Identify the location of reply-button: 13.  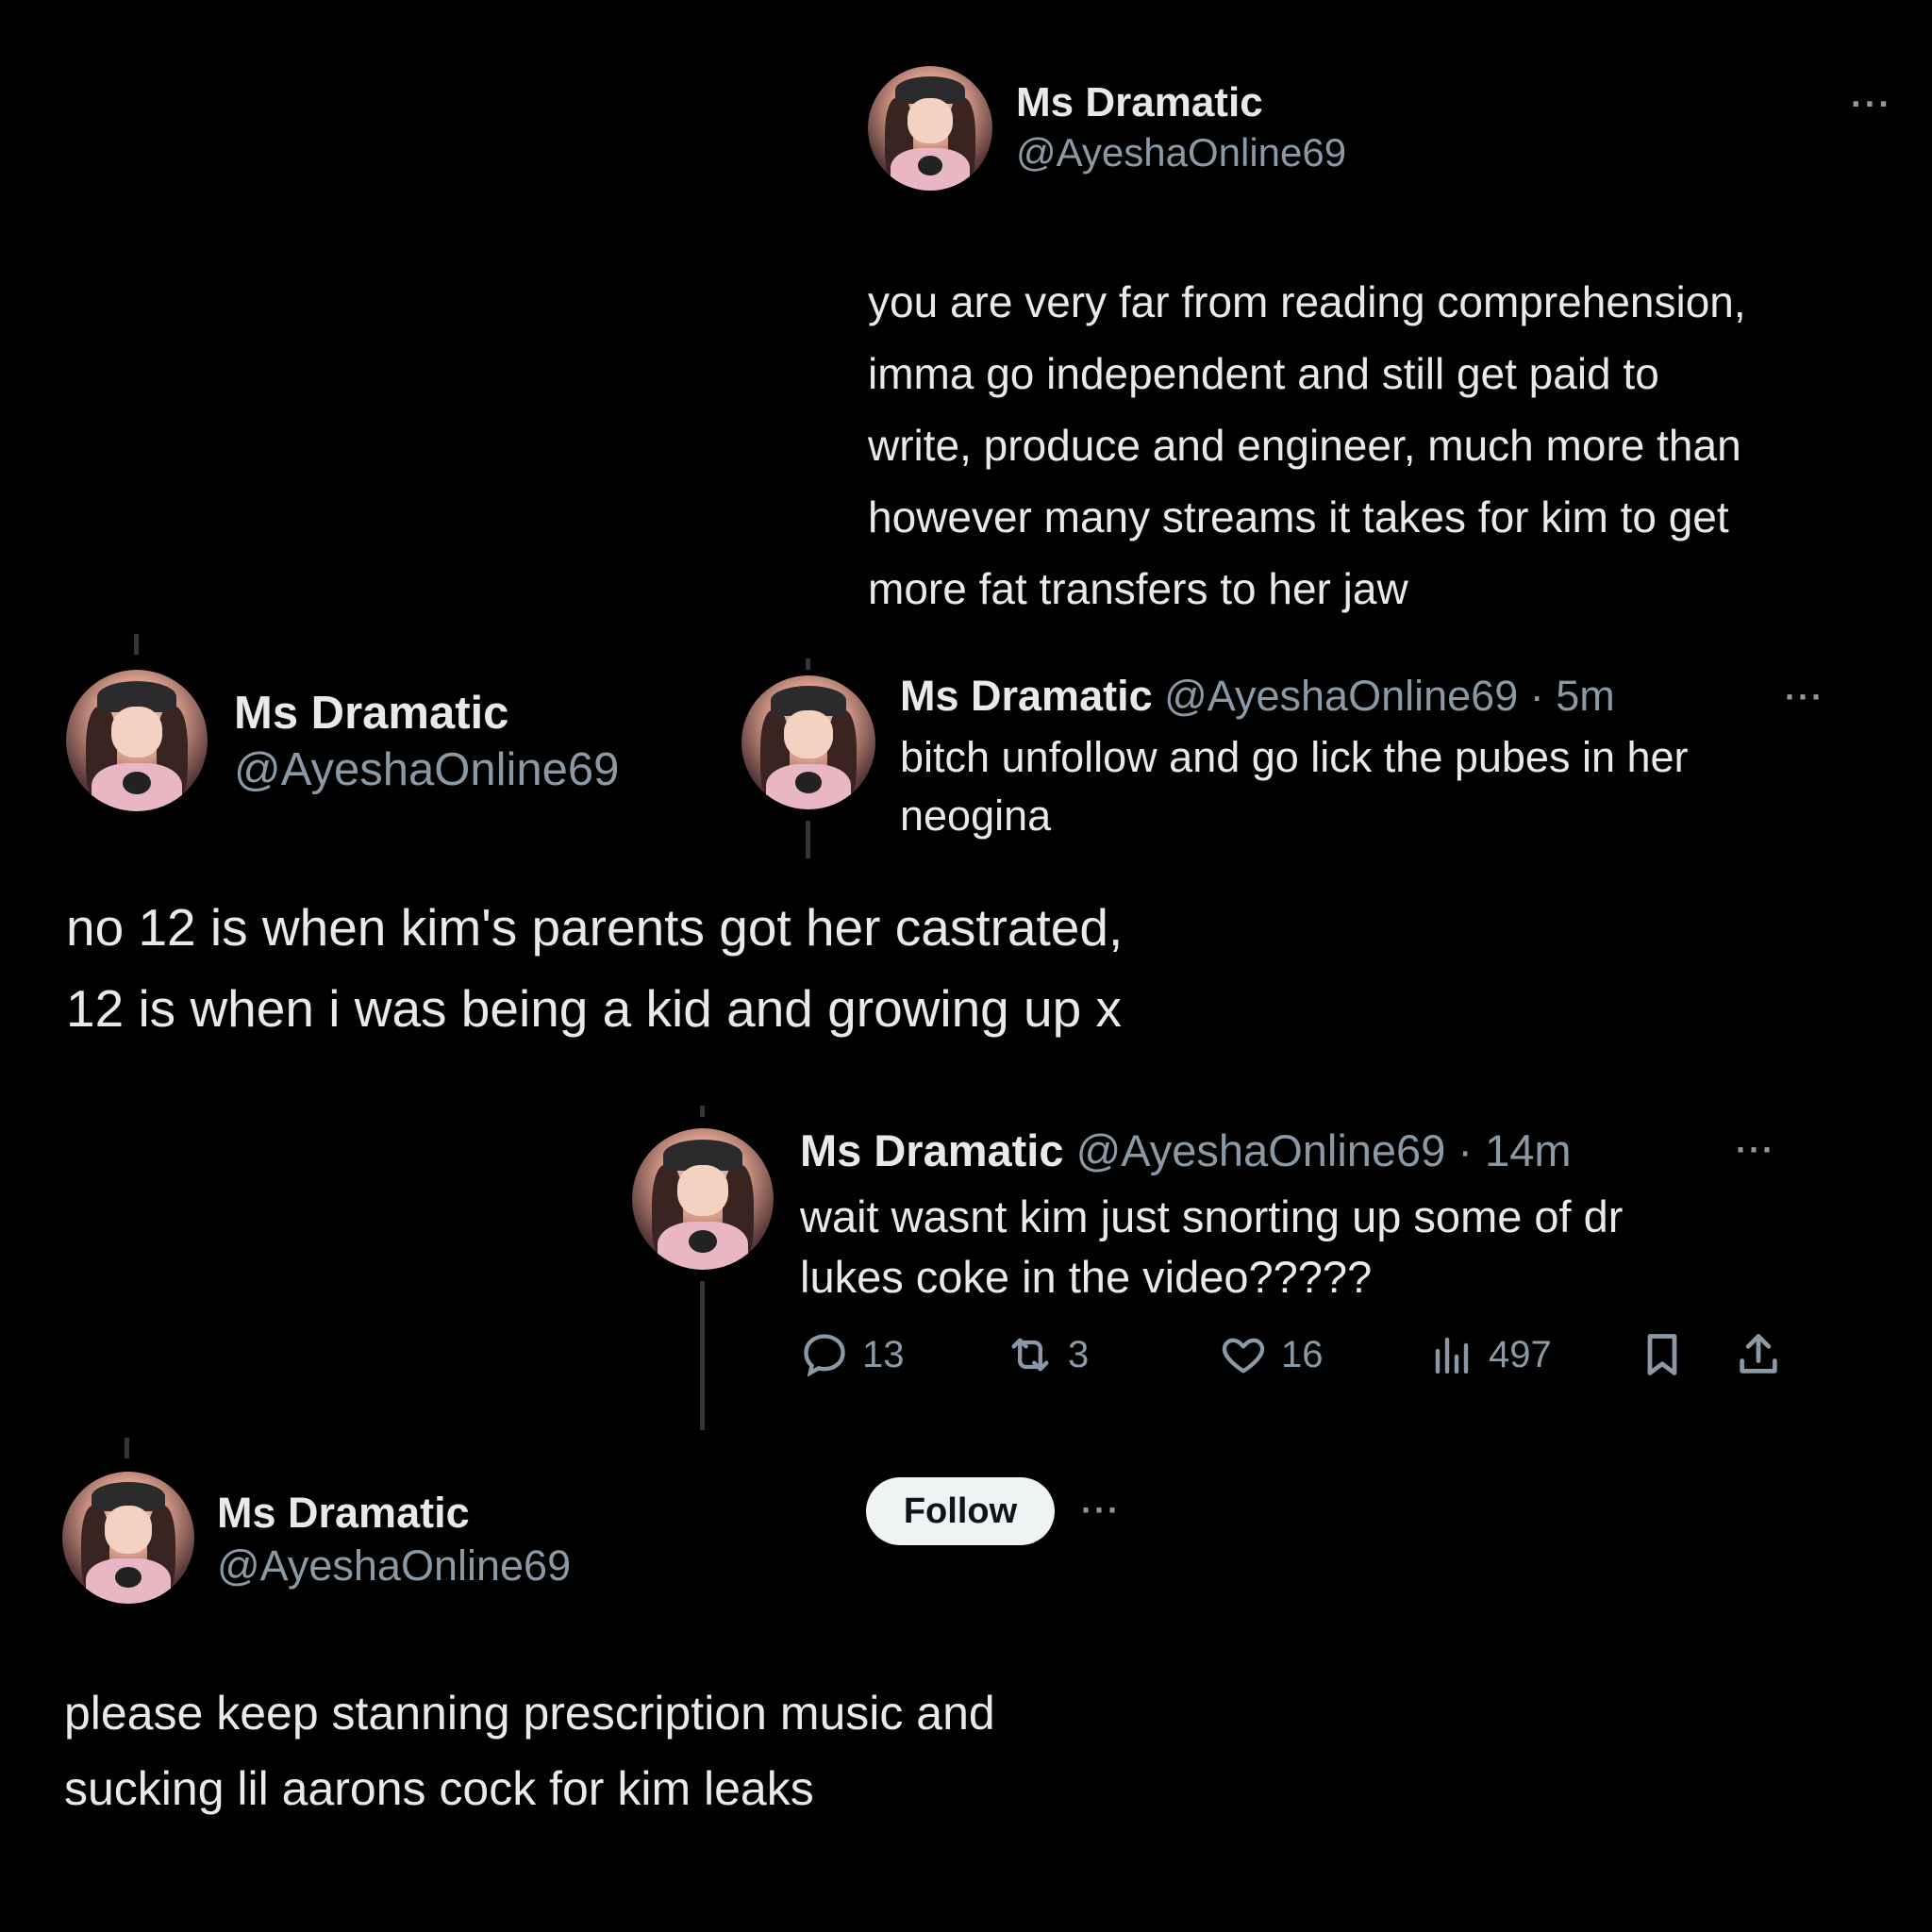
(853, 1354).